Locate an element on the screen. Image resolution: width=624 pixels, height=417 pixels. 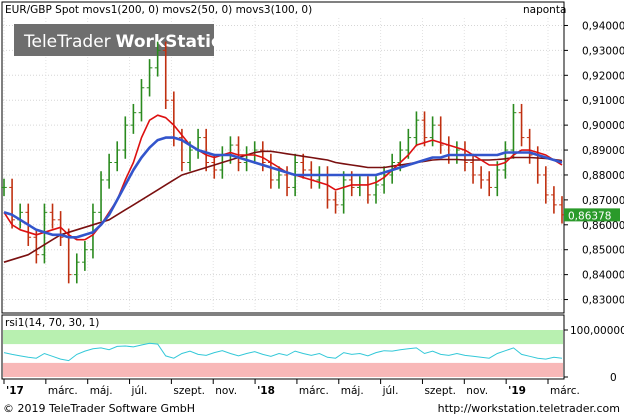
rsi-oversold-zone is located at coordinates (283, 369).